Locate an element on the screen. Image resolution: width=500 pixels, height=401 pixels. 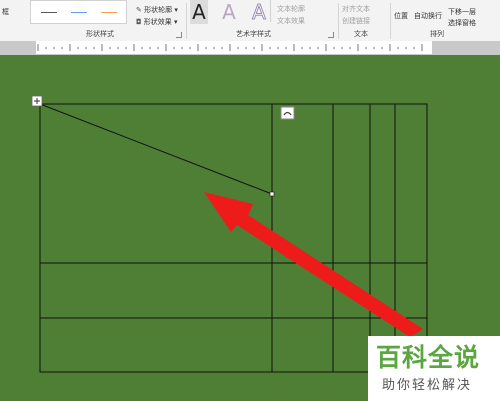
wordart-style-dark: A is located at coordinates (199, 12).